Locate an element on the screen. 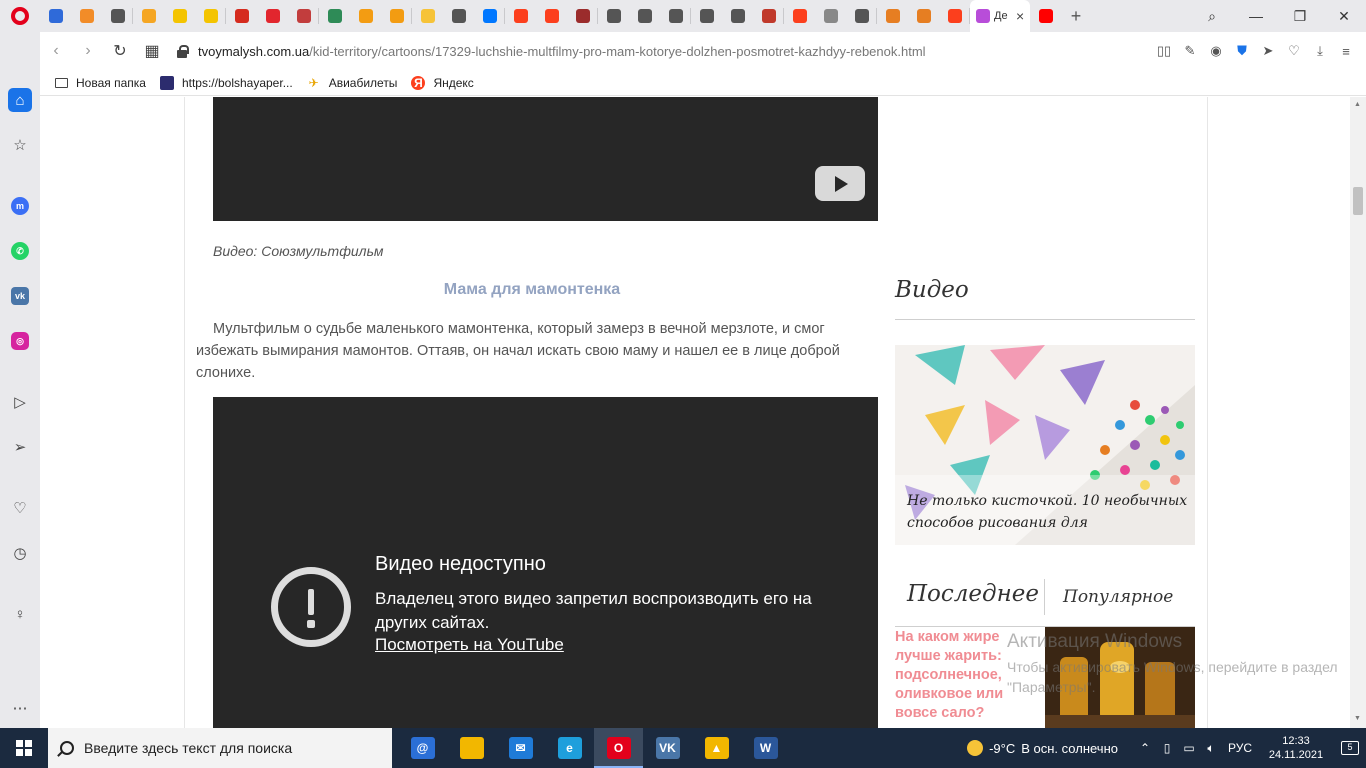  whatsapp-icon: ✆ is located at coordinates (20, 251).